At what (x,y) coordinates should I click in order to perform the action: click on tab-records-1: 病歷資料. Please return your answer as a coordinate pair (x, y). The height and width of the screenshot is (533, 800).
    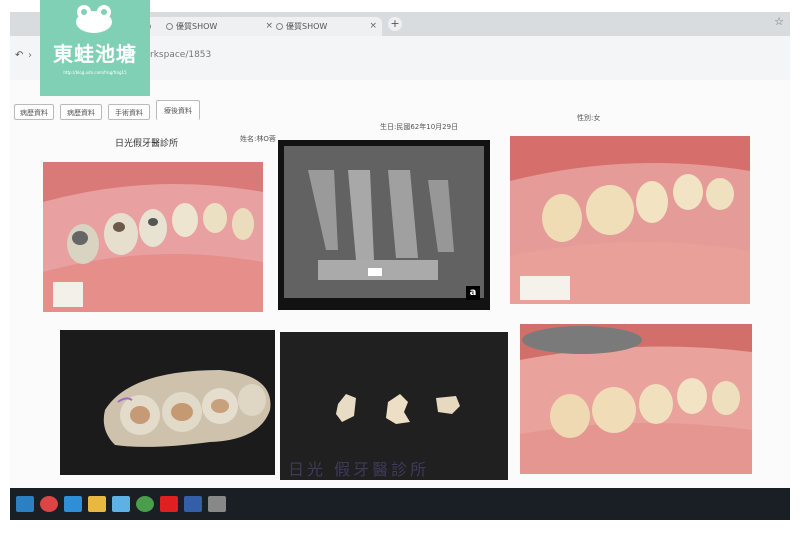
    Looking at the image, I should click on (34, 112).